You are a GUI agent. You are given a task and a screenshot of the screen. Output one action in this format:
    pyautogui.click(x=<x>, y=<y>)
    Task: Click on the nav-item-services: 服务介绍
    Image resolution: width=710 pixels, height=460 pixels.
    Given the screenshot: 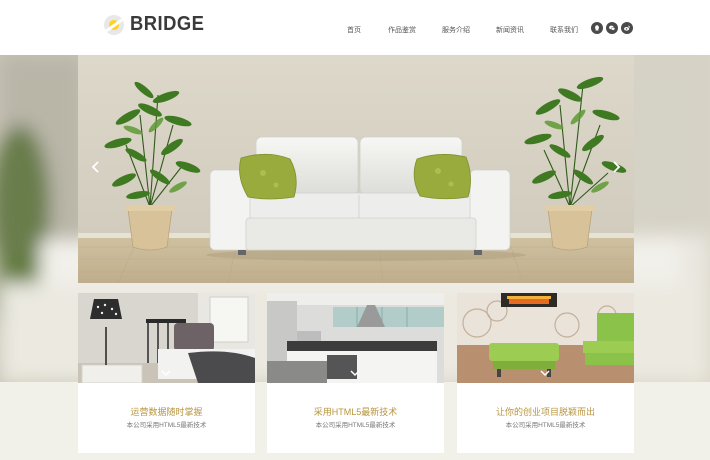 What is the action you would take?
    pyautogui.click(x=456, y=30)
    